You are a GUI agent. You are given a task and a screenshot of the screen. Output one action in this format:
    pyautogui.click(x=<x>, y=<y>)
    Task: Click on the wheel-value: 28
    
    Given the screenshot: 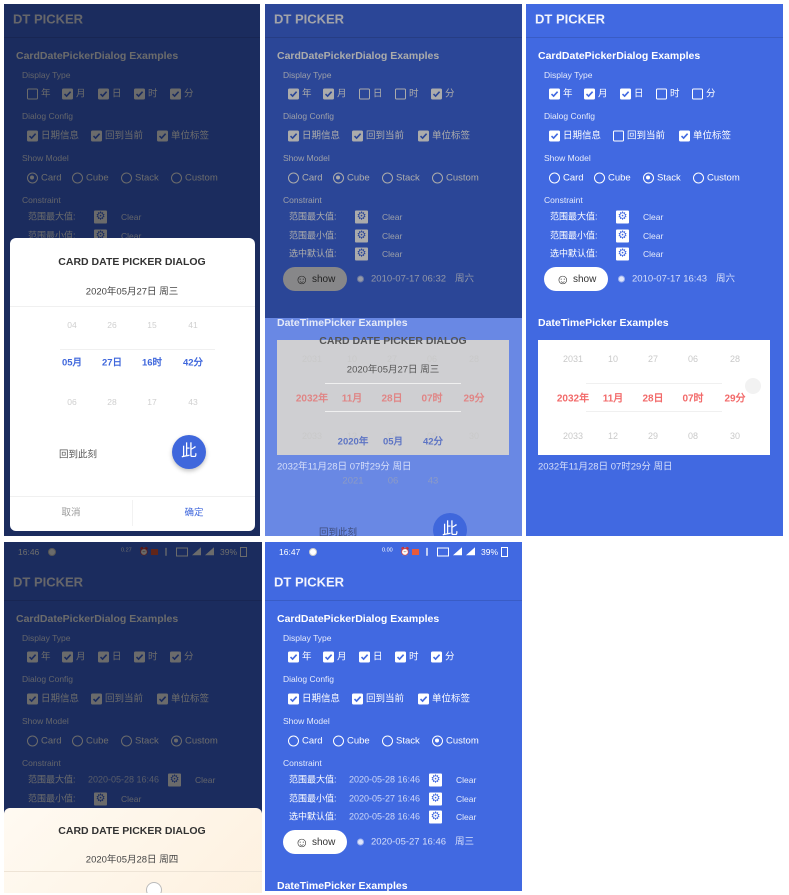 What is the action you would take?
    pyautogui.click(x=111, y=402)
    